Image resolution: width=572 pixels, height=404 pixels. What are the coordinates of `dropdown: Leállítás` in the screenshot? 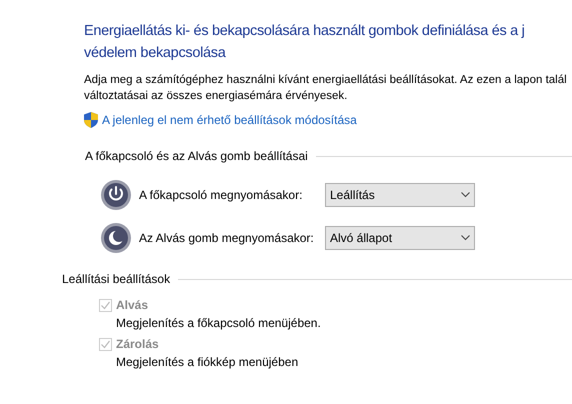 It's located at (400, 195).